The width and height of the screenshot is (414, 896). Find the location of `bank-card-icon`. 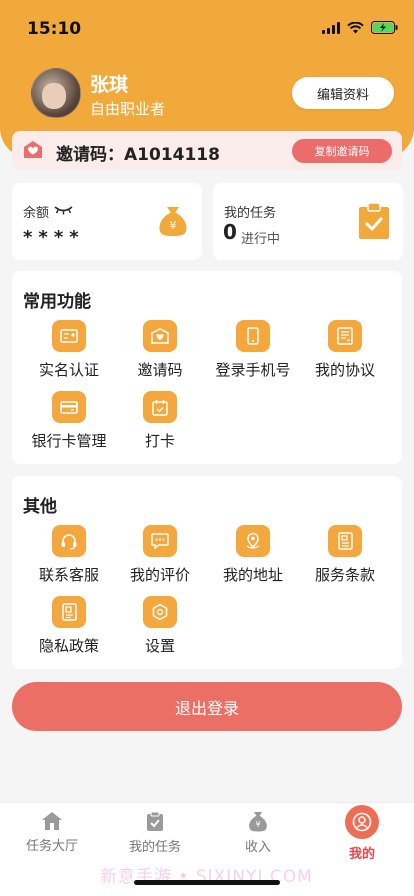

bank-card-icon is located at coordinates (69, 407).